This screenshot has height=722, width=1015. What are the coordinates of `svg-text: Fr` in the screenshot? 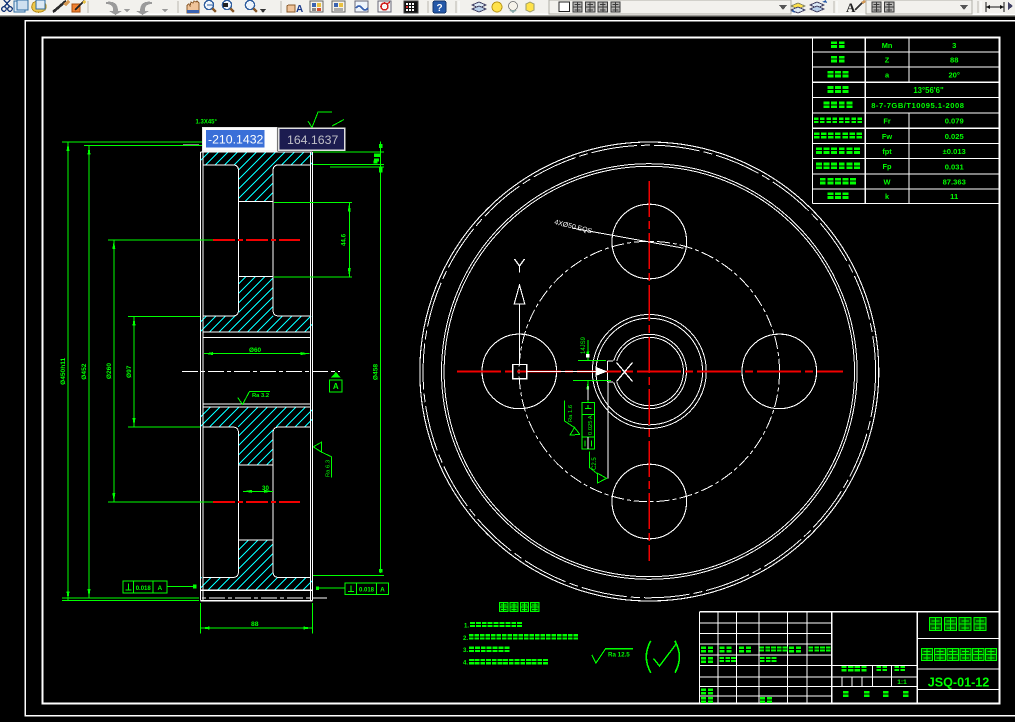 It's located at (887, 120).